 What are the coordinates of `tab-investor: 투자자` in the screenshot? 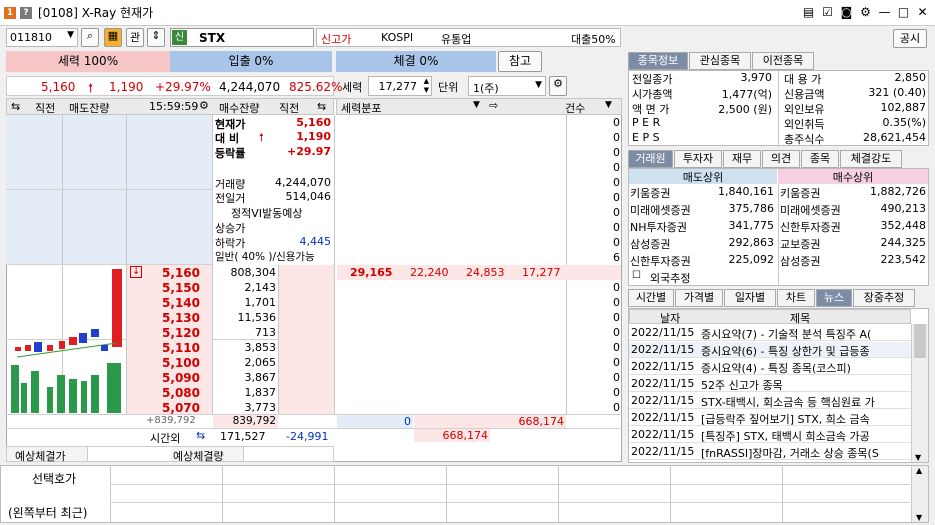 It's located at (698, 159).